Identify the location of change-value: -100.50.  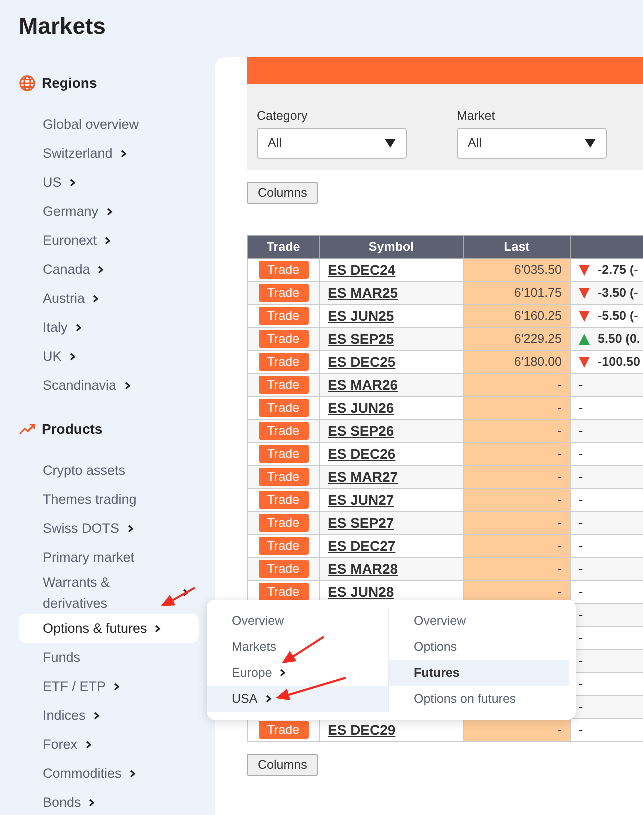
(619, 362).